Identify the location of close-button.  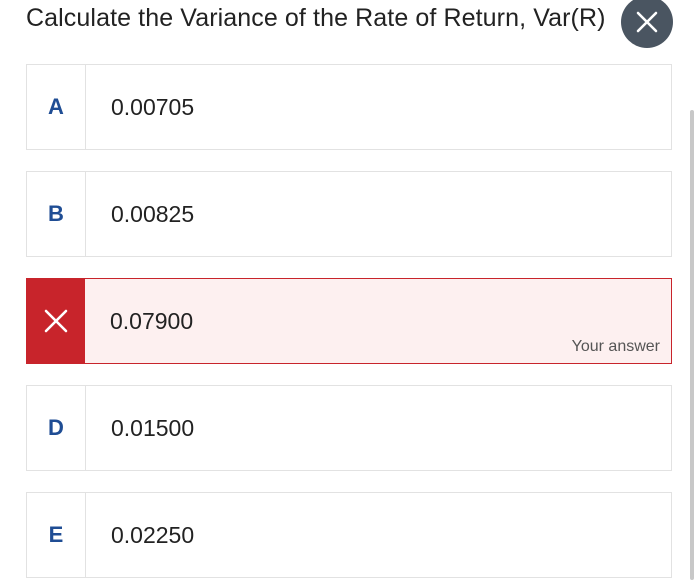
(647, 24).